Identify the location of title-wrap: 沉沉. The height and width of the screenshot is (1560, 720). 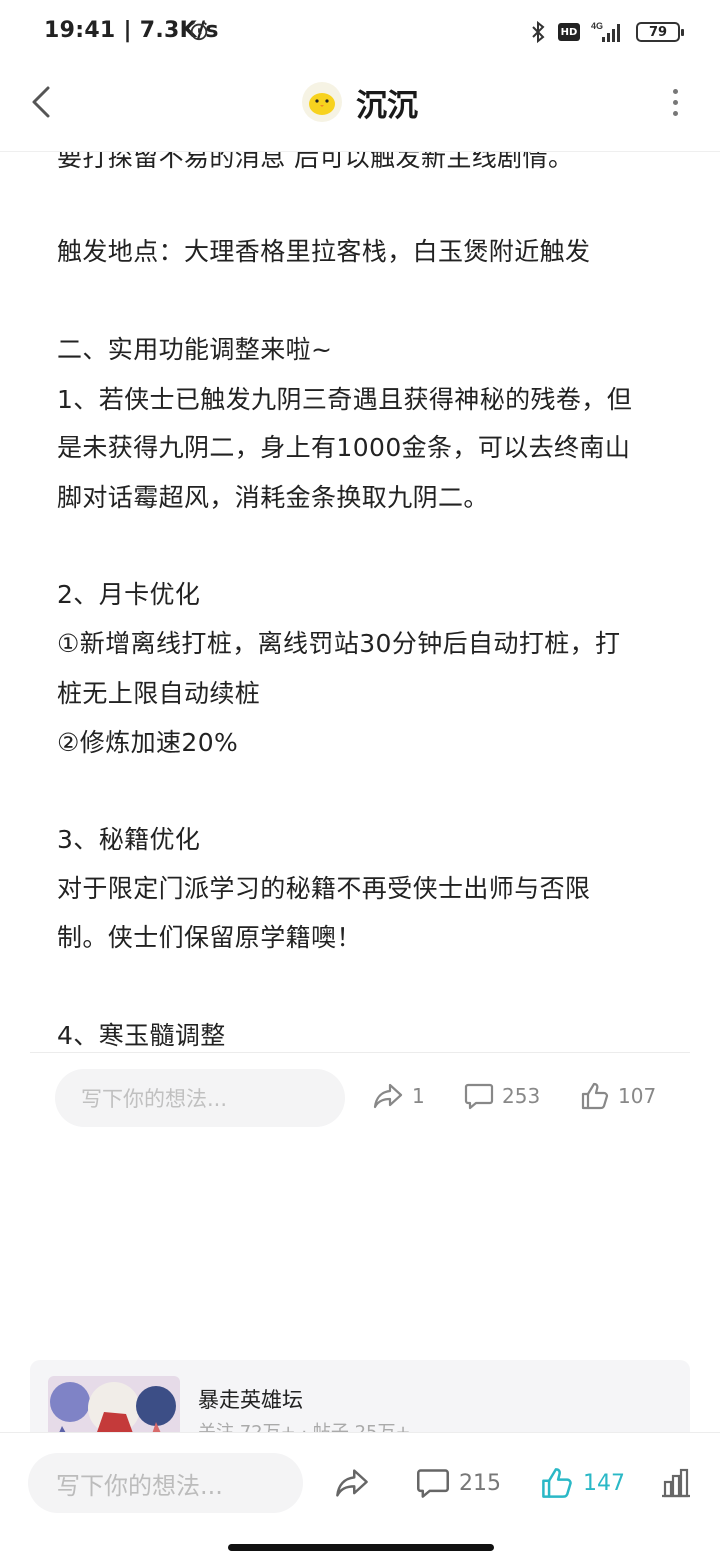
(360, 102).